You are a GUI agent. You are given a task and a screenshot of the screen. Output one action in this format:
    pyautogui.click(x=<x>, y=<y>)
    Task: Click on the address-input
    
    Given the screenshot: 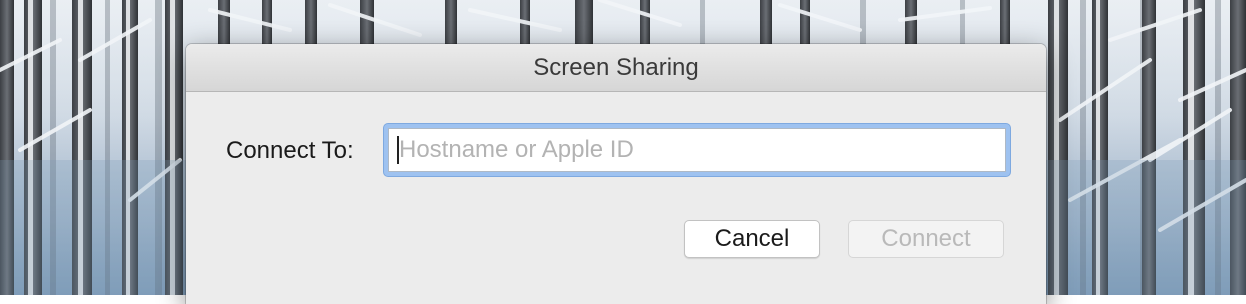 What is the action you would take?
    pyautogui.click(x=697, y=150)
    